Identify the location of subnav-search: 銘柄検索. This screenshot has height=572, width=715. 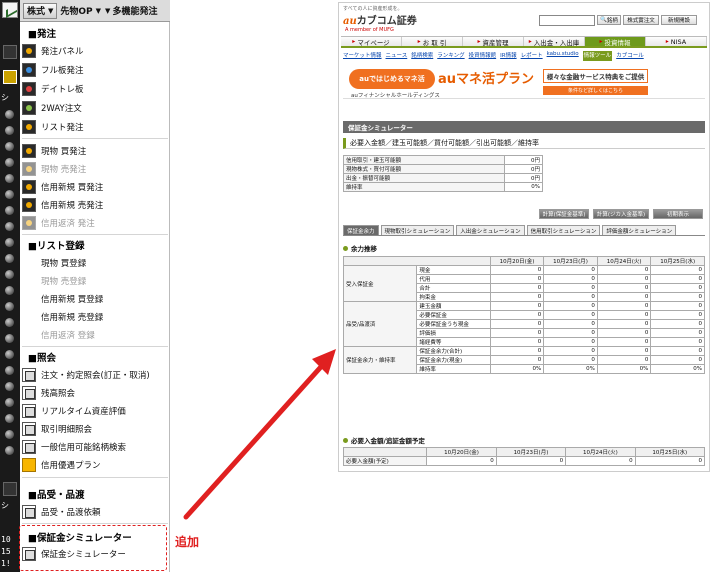
(422, 56).